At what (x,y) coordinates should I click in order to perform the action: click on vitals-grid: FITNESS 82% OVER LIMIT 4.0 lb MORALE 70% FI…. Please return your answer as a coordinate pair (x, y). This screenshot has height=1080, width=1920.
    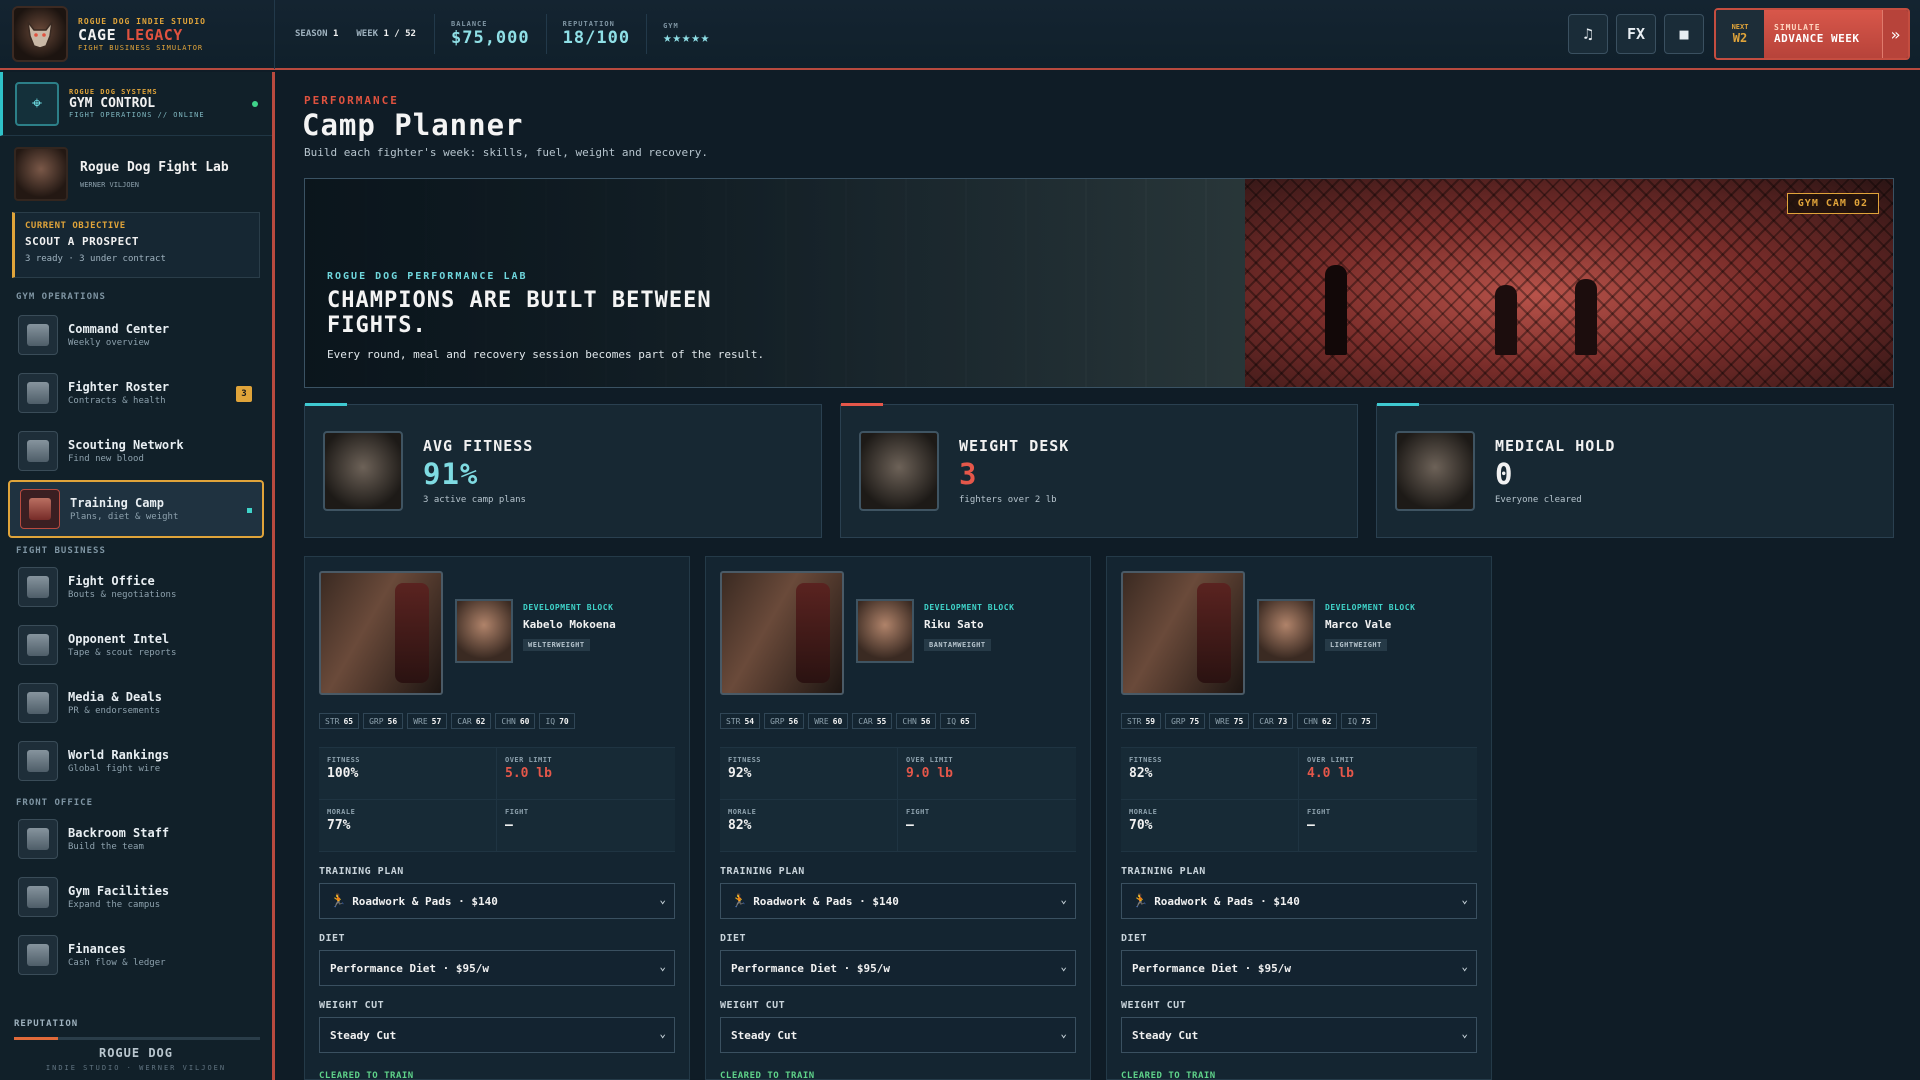
    Looking at the image, I should click on (1299, 799).